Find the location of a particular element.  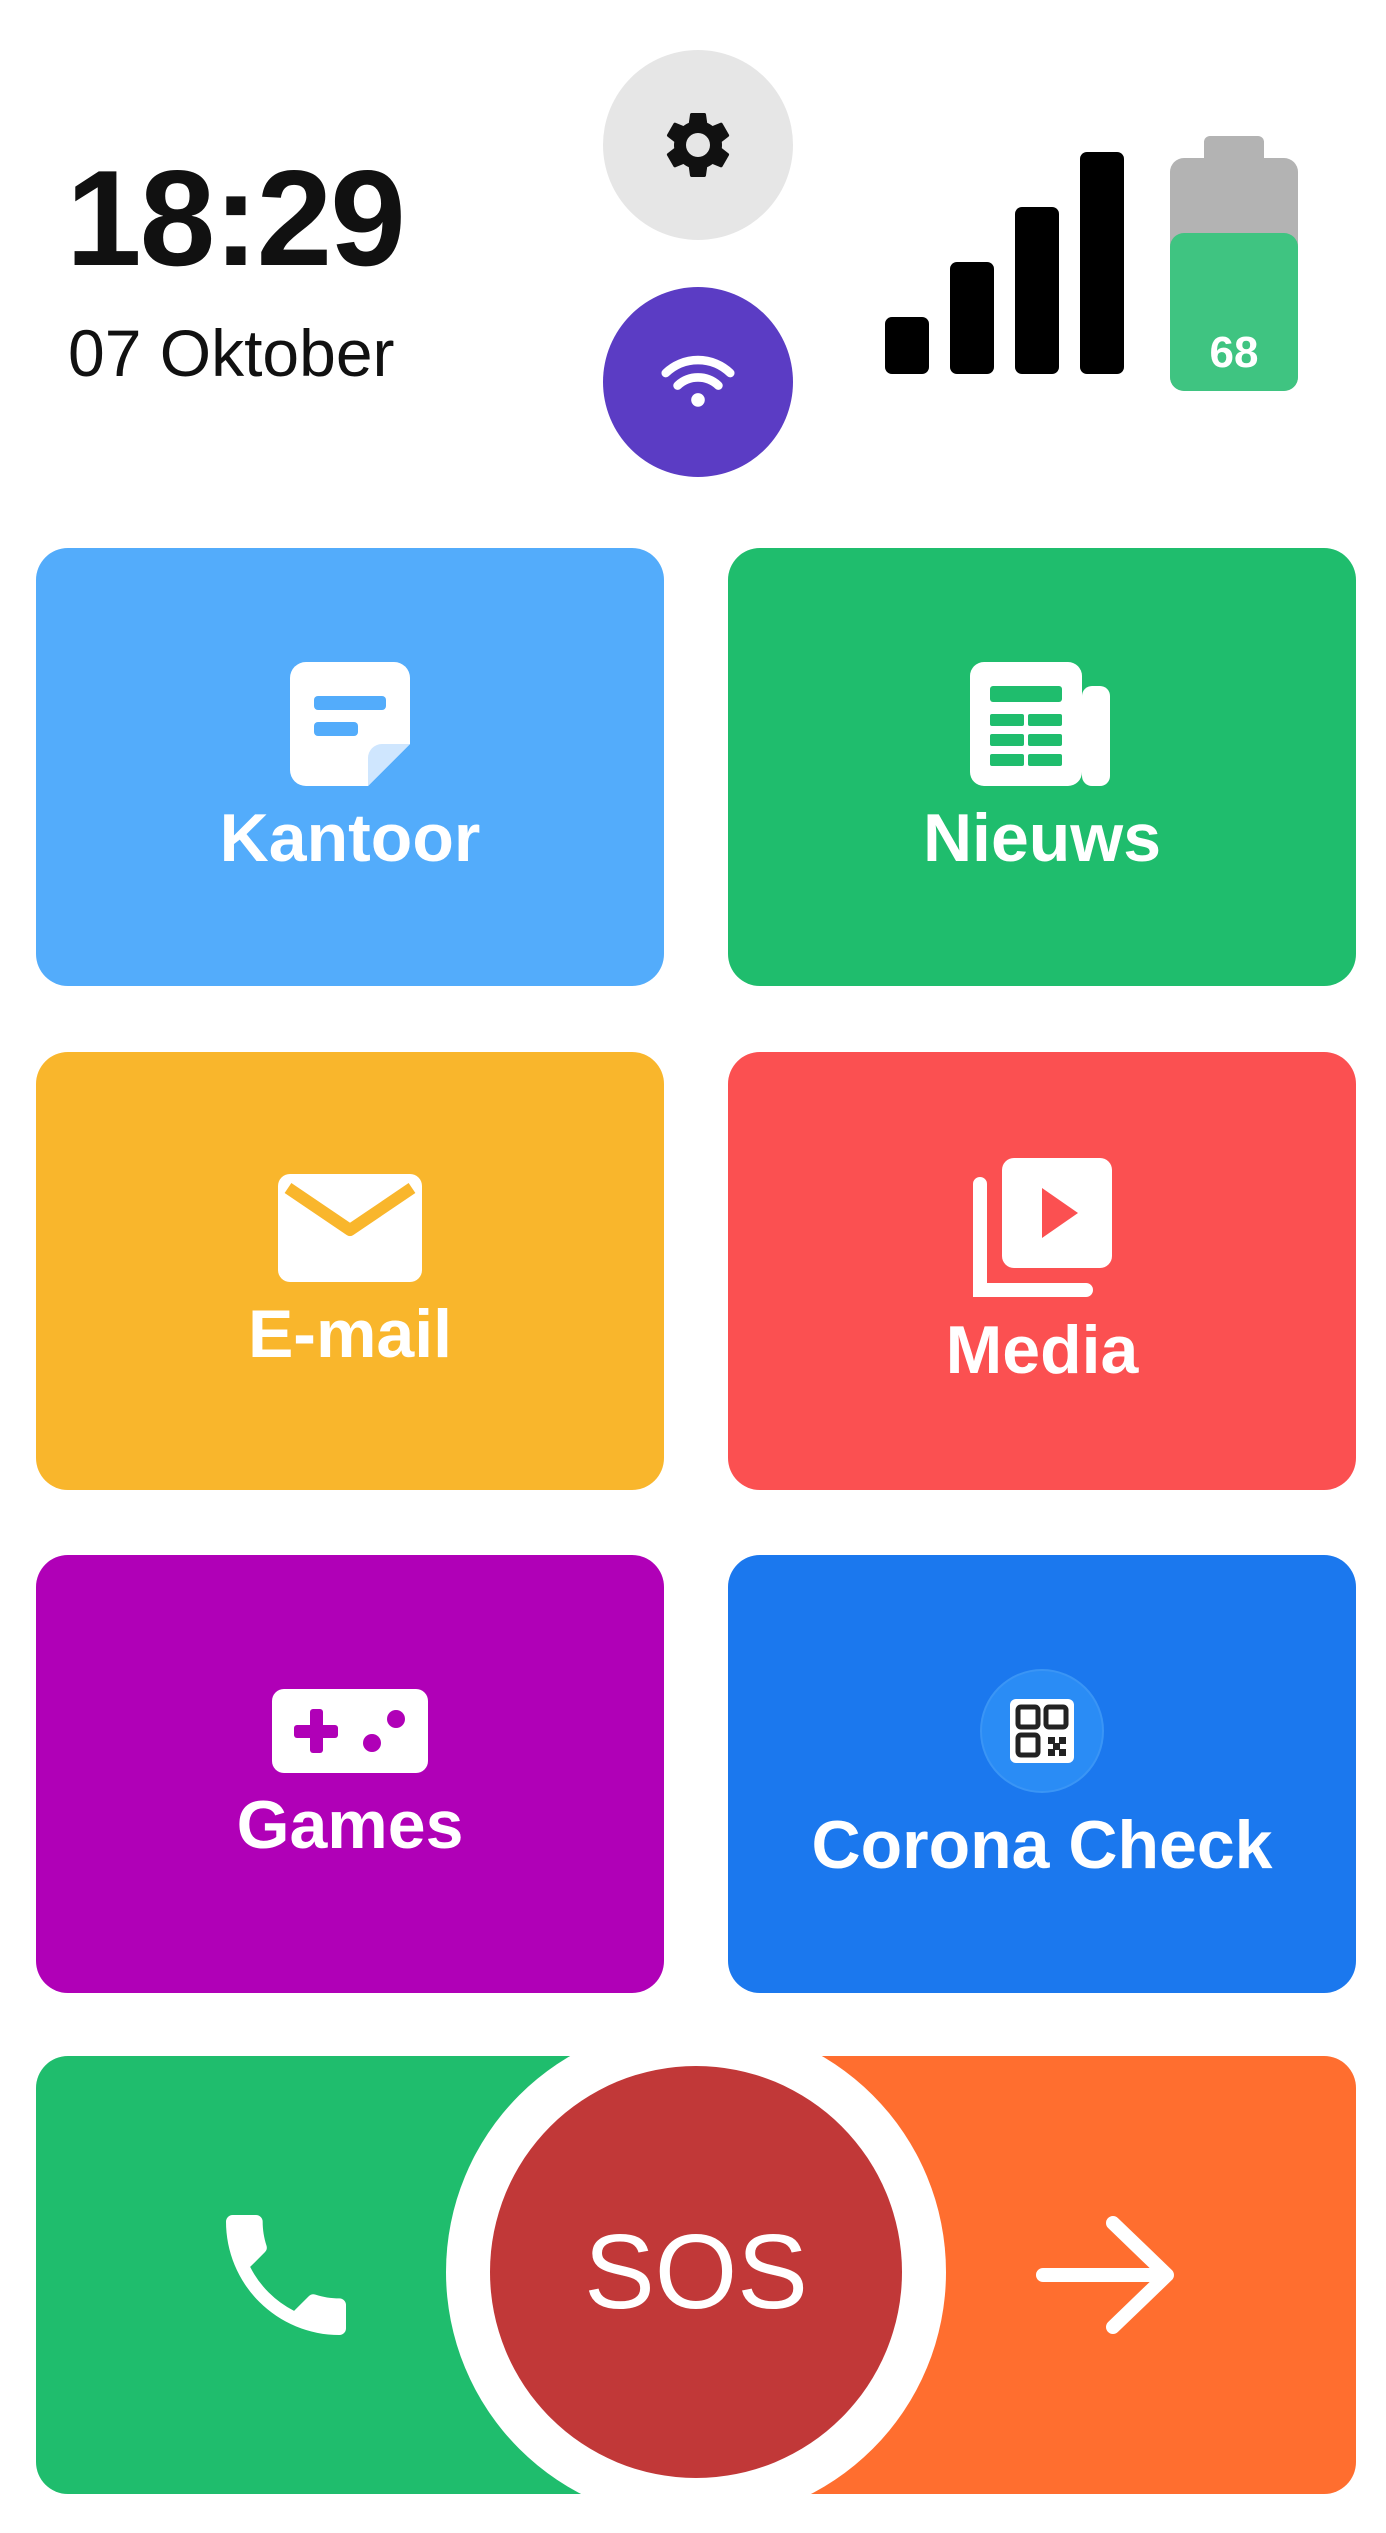

tile-label: Media is located at coordinates (1042, 1350).